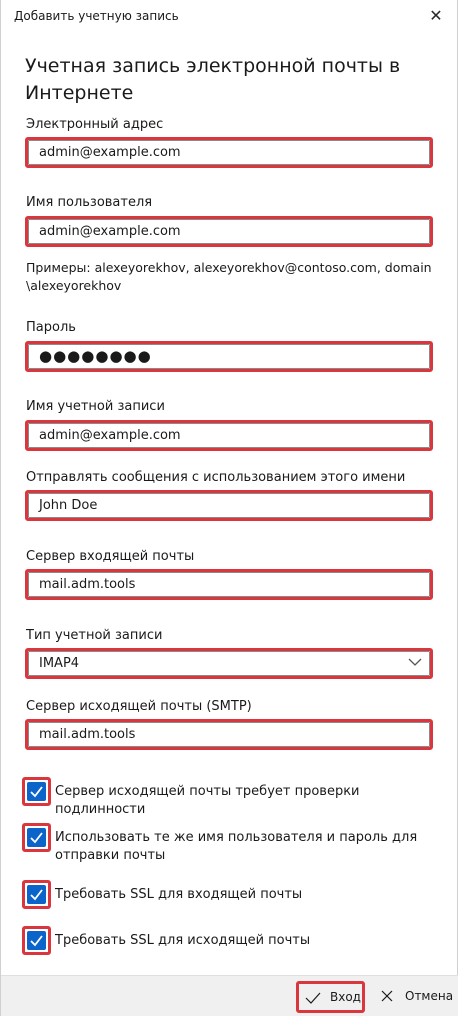 The width and height of the screenshot is (458, 1016). Describe the element at coordinates (51, 327) in the screenshot. I see `password-label: Пароль` at that location.